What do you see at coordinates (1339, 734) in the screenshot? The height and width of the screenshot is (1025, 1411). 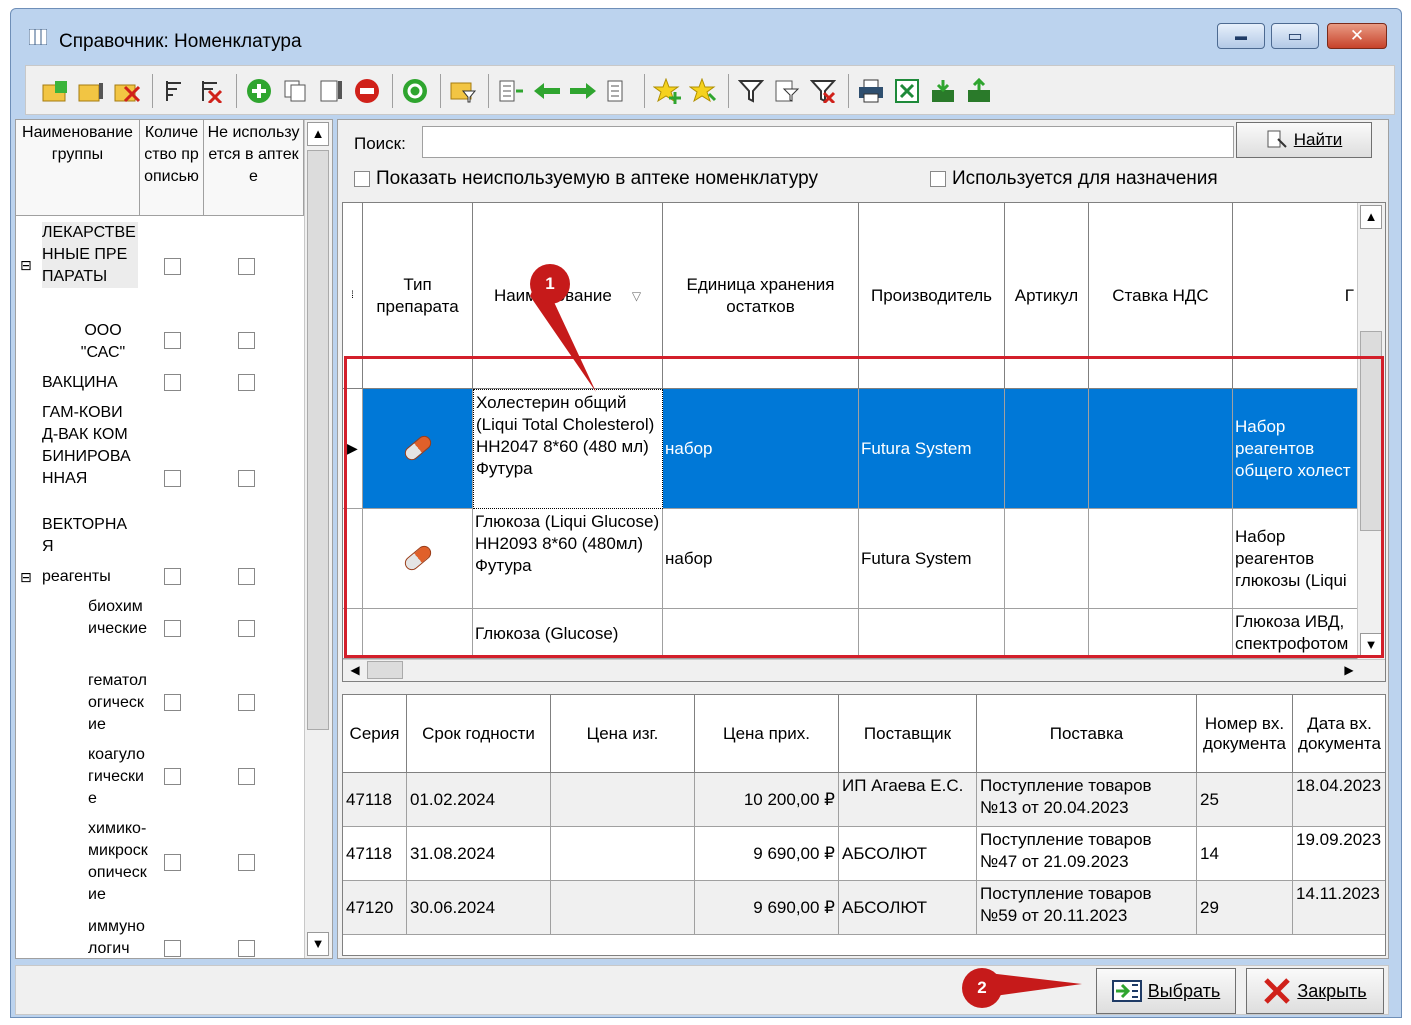 I see `column-header-doc-date: Дата вх. документа` at bounding box center [1339, 734].